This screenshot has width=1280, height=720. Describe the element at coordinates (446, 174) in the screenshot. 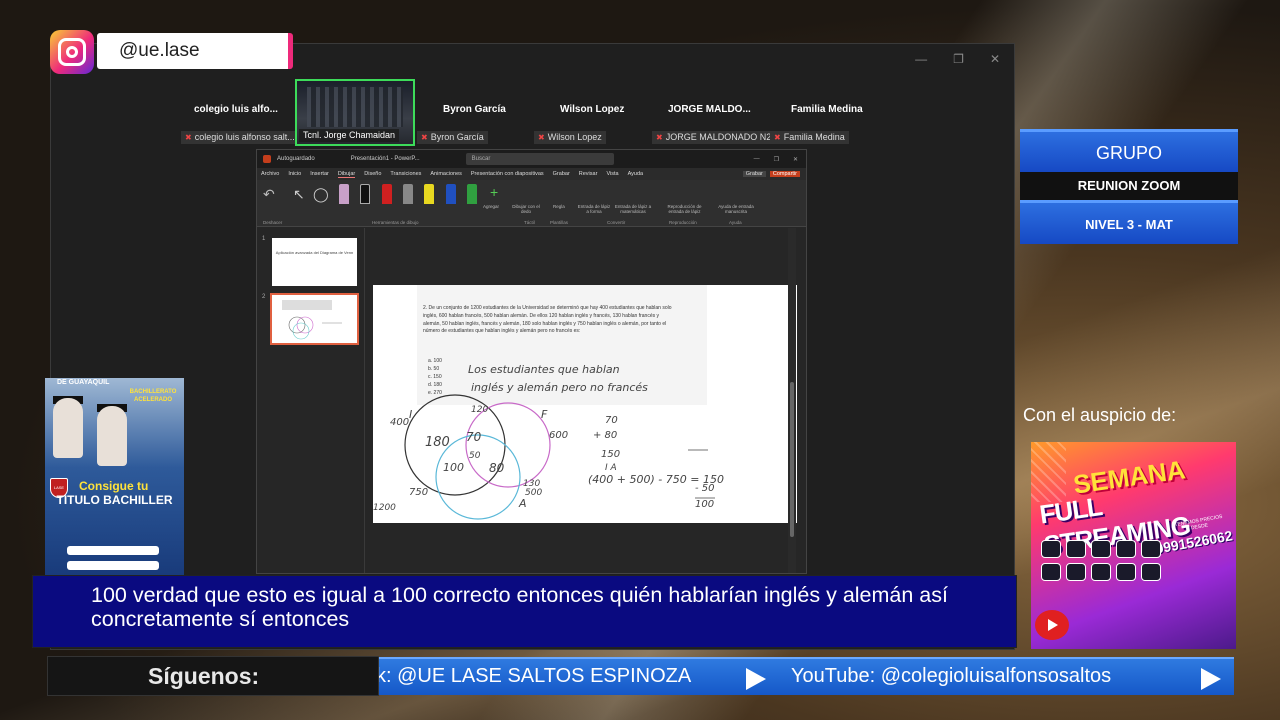

I see `menu-item: Animaciones` at that location.